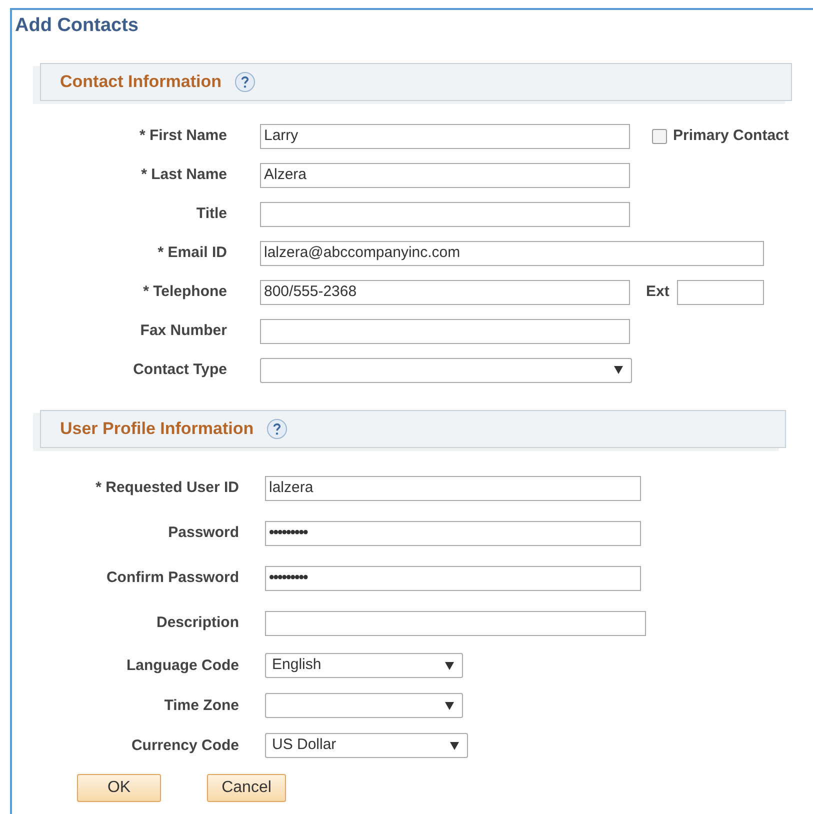  I want to click on input-field: lalzera@abccompanyinc.com, so click(512, 253).